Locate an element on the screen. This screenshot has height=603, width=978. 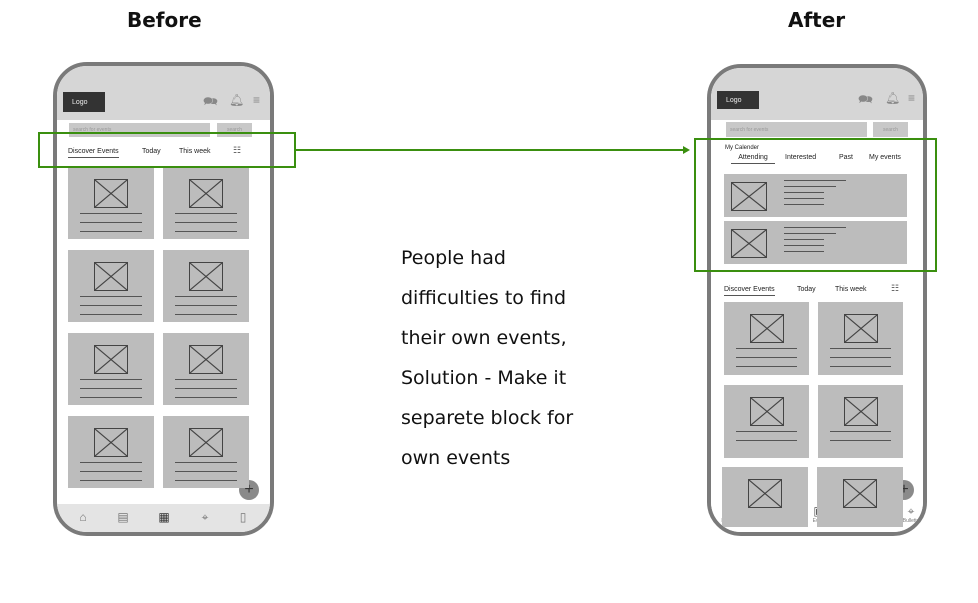
after-heading: After is located at coordinates (817, 20).